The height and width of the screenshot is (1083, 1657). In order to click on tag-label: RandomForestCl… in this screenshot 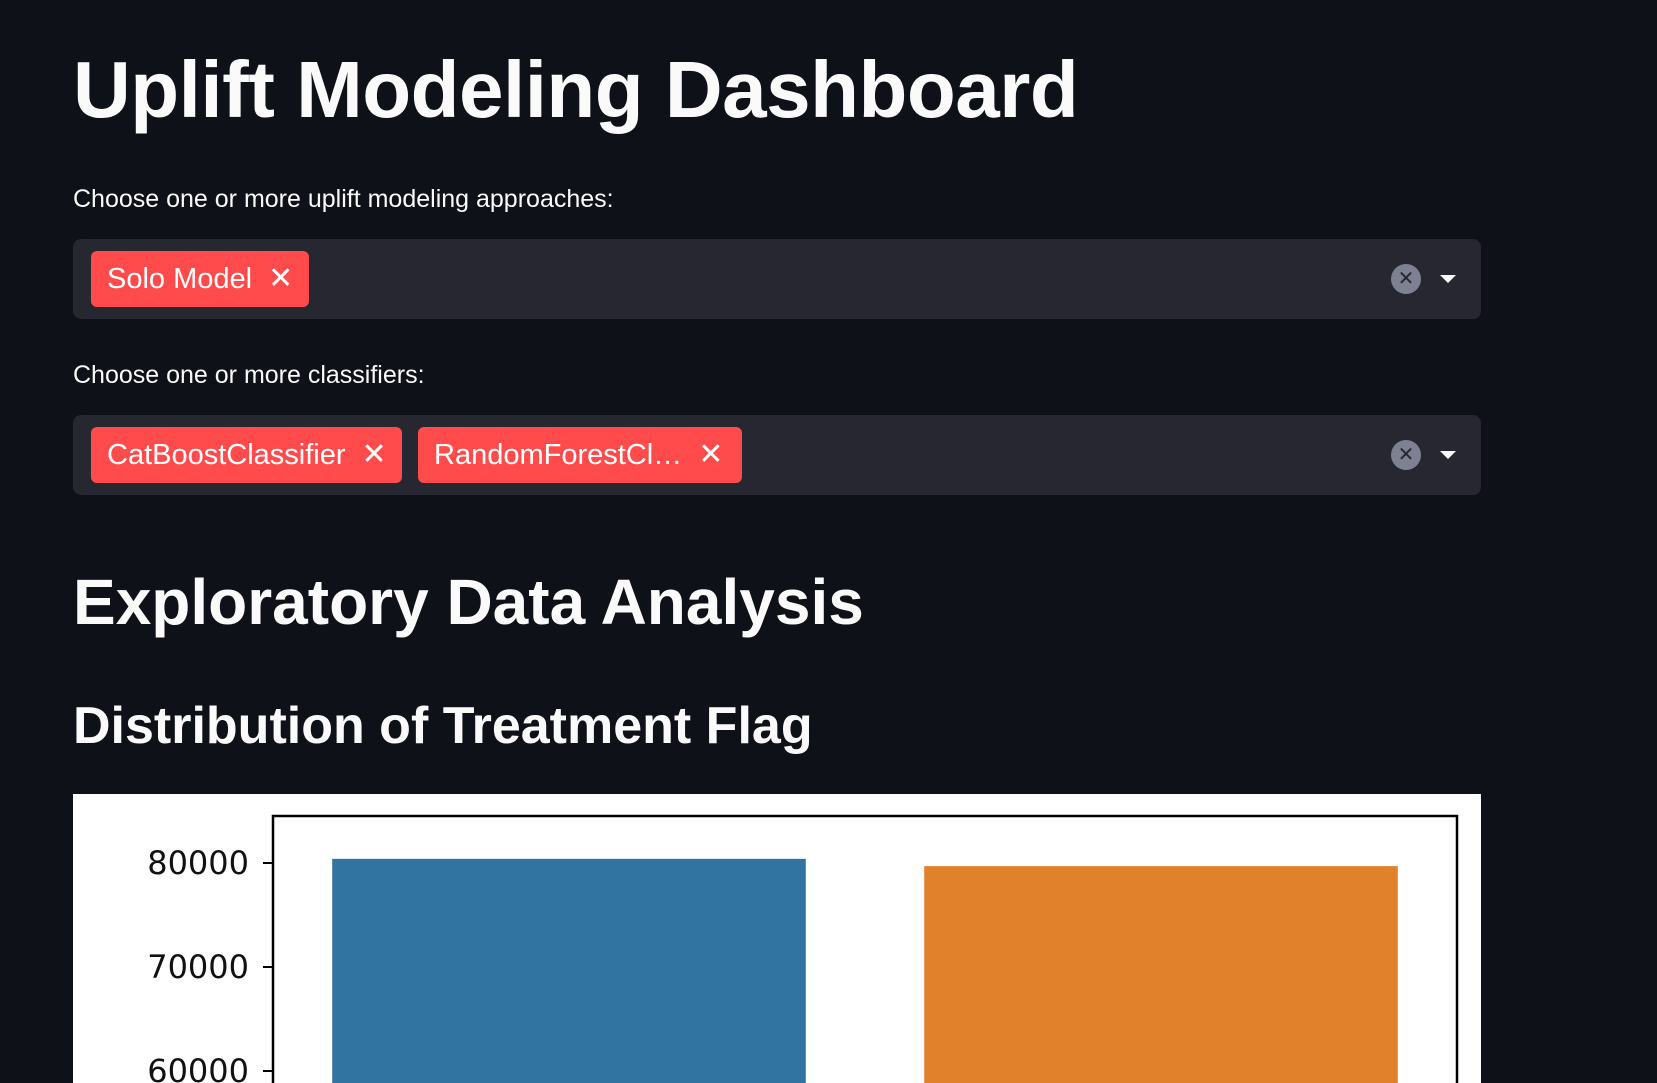, I will do `click(558, 455)`.